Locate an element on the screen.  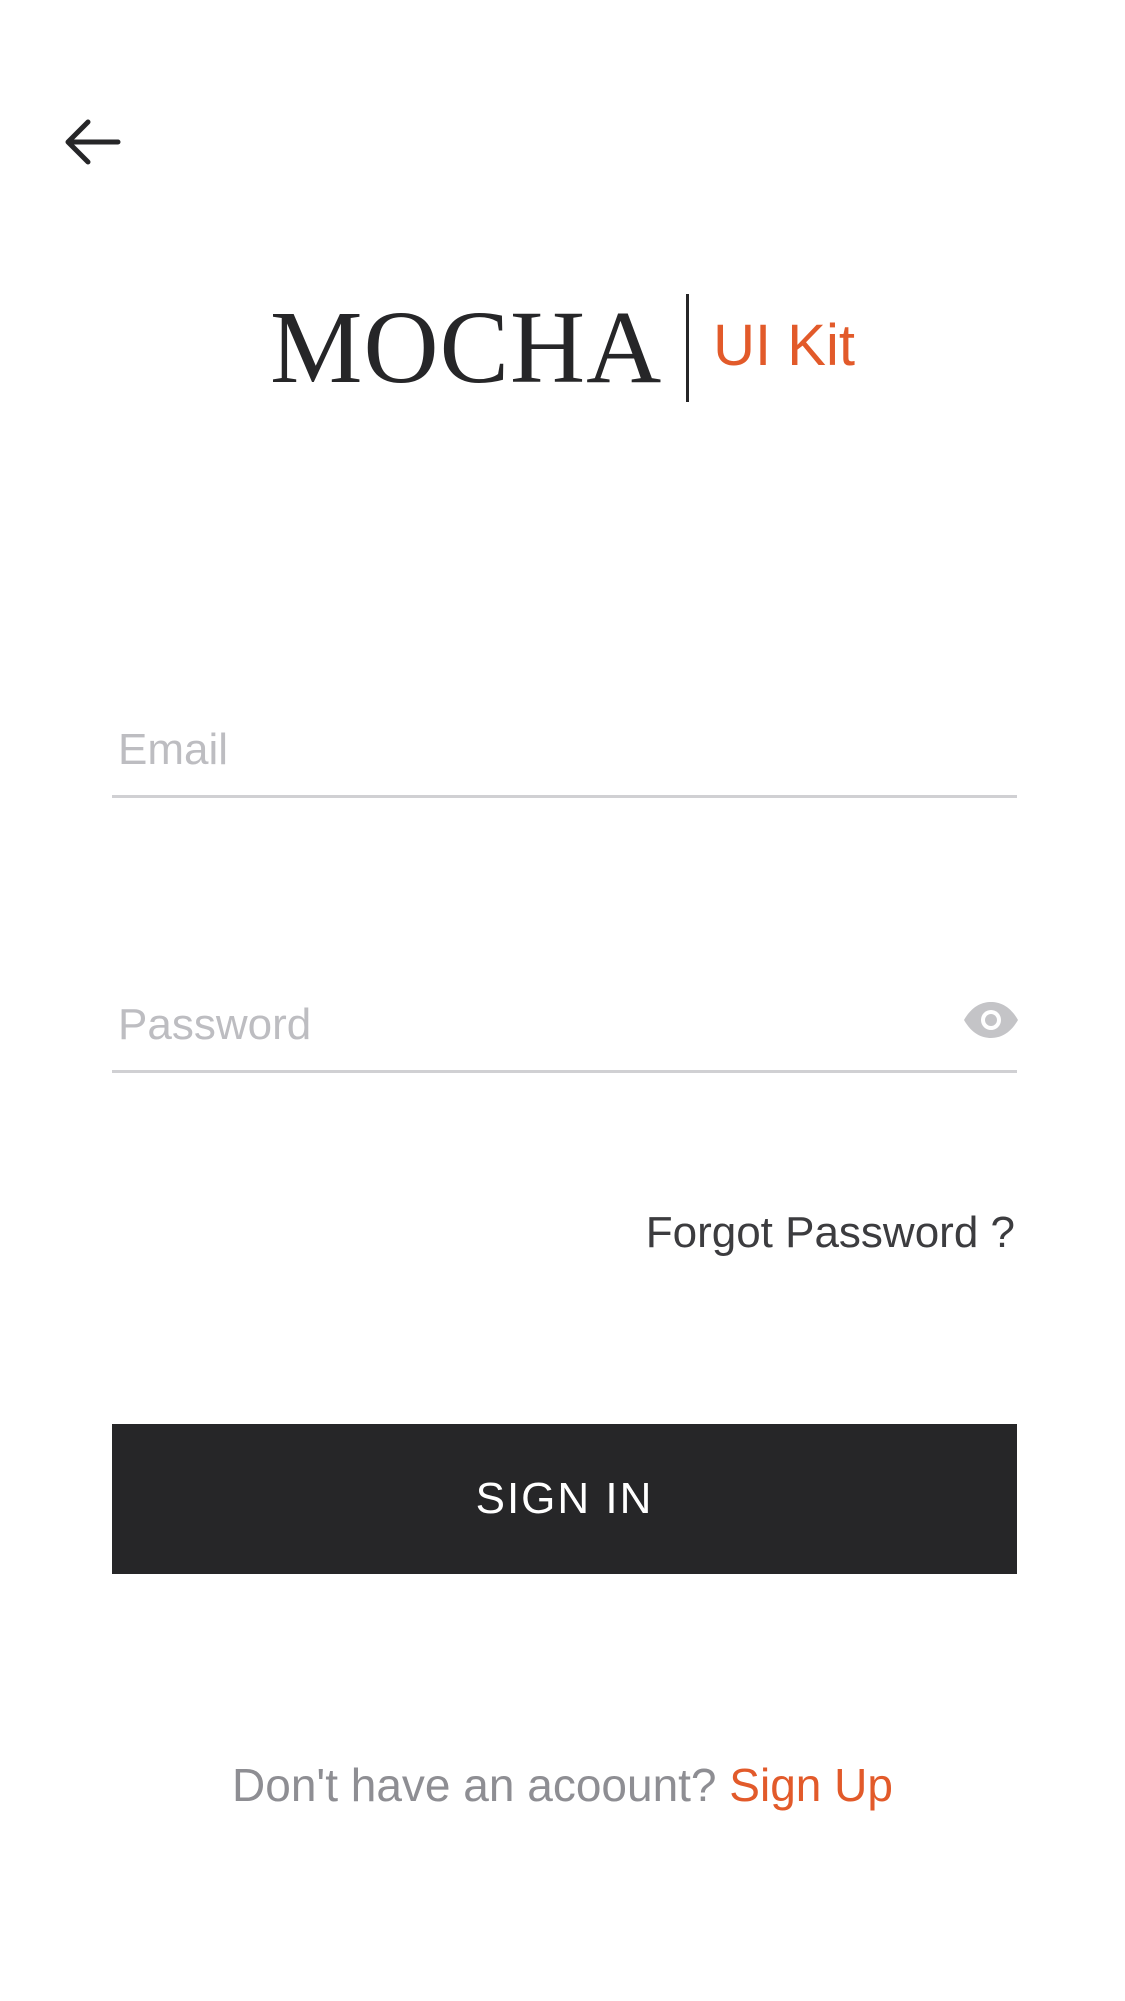
logo-wordmark: MOCHA is located at coordinates (466, 347).